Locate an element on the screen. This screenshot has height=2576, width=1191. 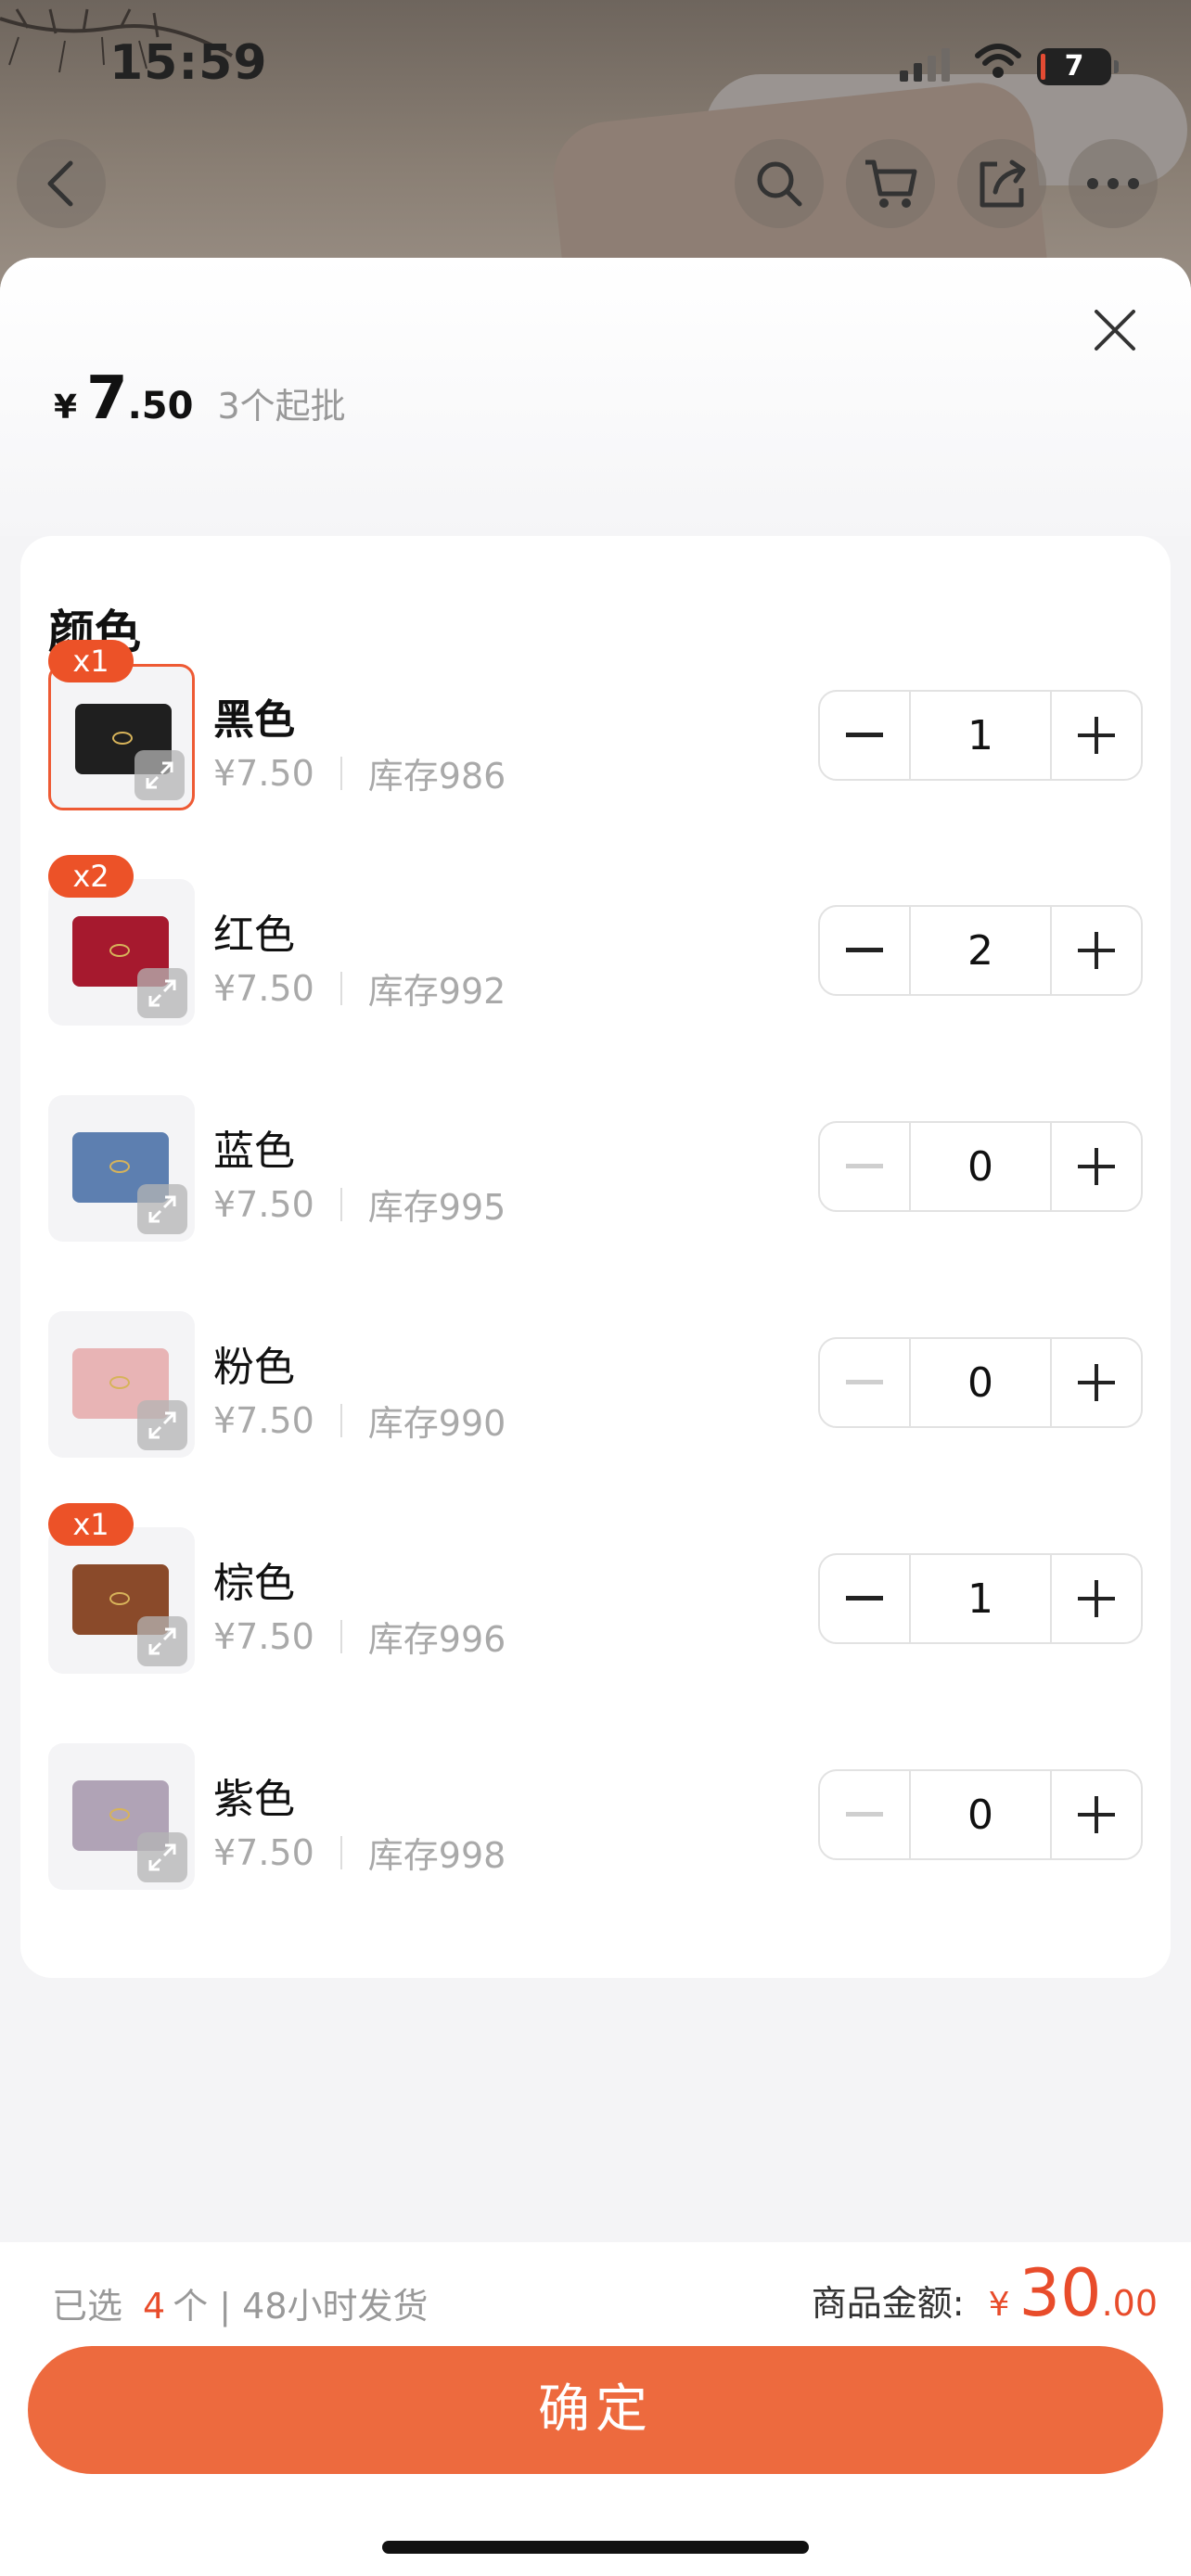
confirm-button: 确定 is located at coordinates (595, 2410).